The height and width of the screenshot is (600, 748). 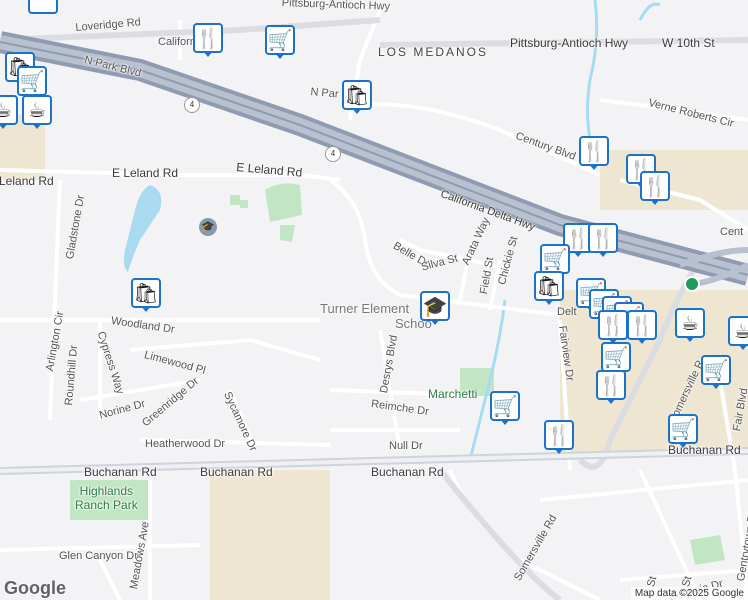 What do you see at coordinates (145, 173) in the screenshot?
I see `road-label-e-leland-rd: E Leland Rd` at bounding box center [145, 173].